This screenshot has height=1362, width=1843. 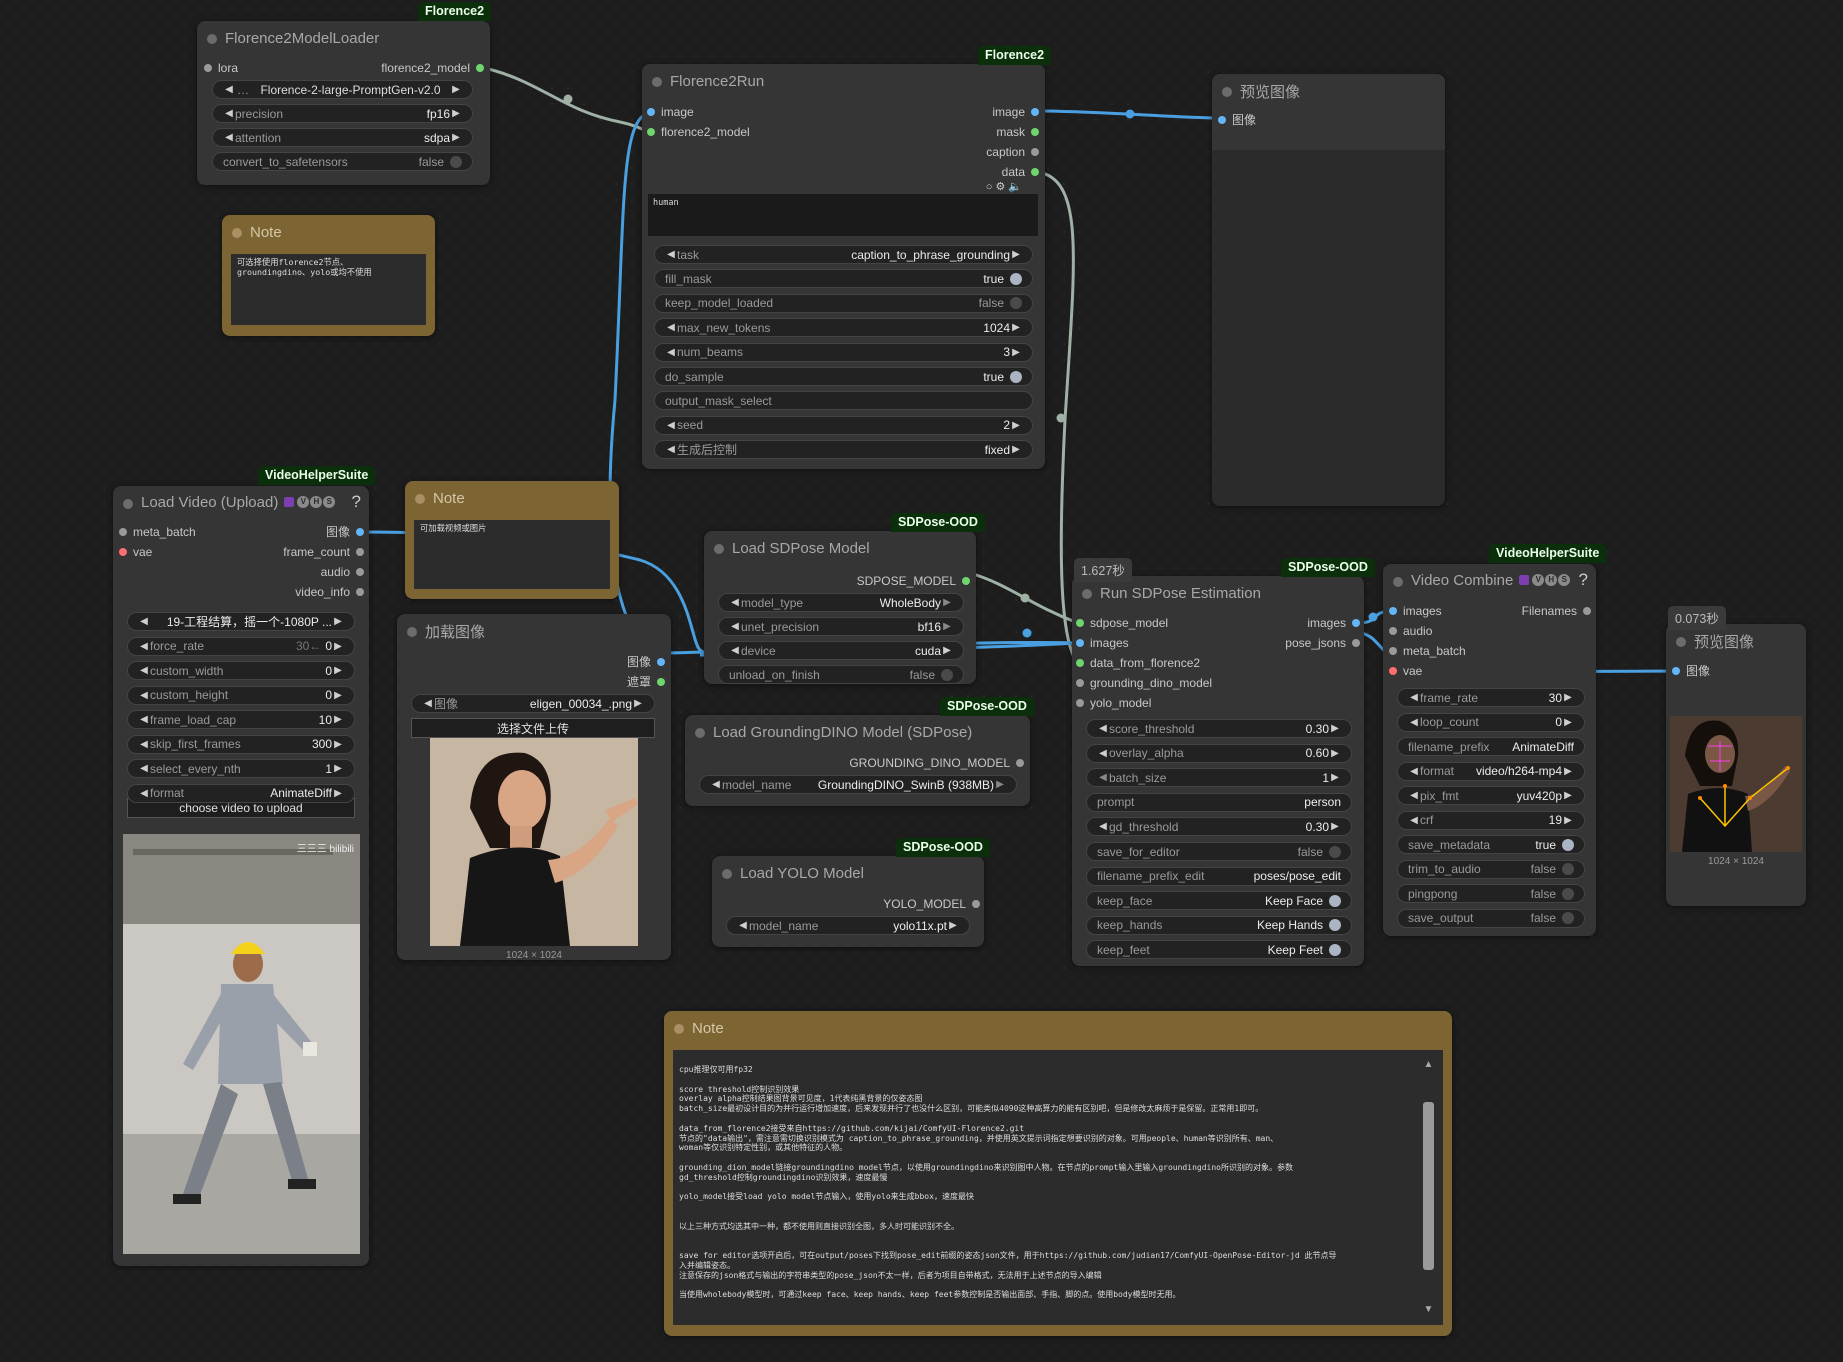 I want to click on image-file-combo: ◀ 图像 eligen_00034_.png ▶, so click(x=533, y=703).